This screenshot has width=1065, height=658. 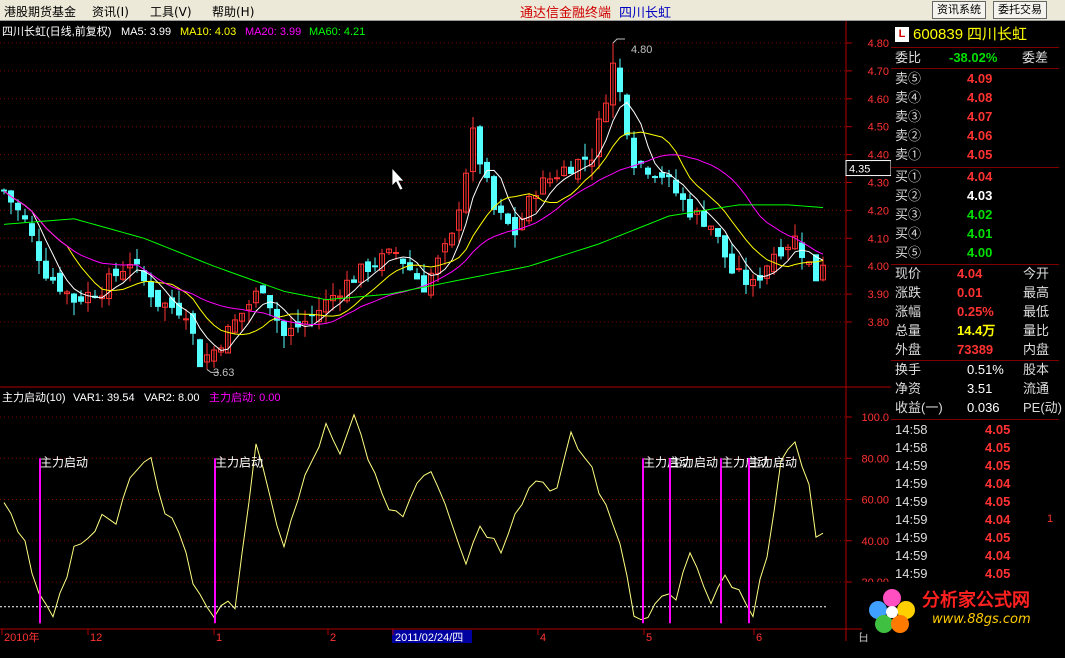 What do you see at coordinates (649, 638) in the screenshot?
I see `x-axis-label: 5` at bounding box center [649, 638].